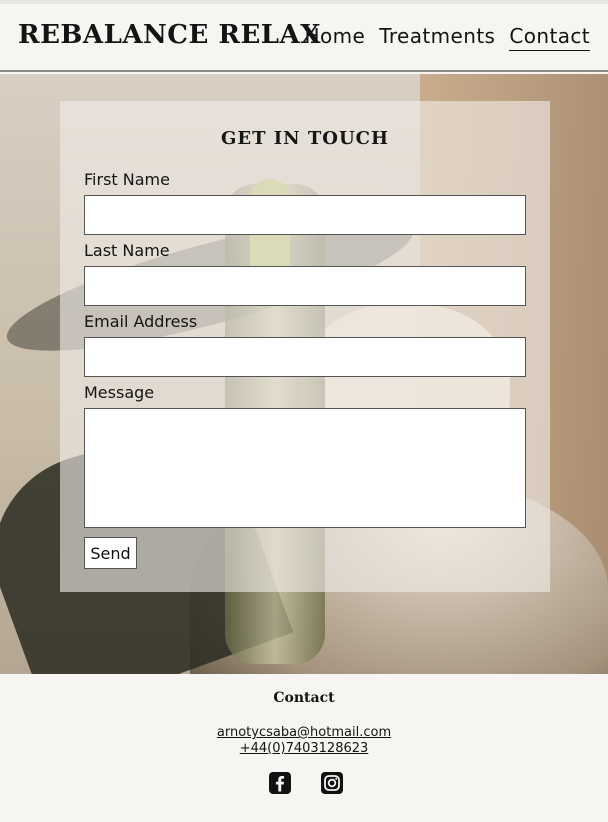  I want to click on main-nav: Home Treatments Contact, so click(447, 37).